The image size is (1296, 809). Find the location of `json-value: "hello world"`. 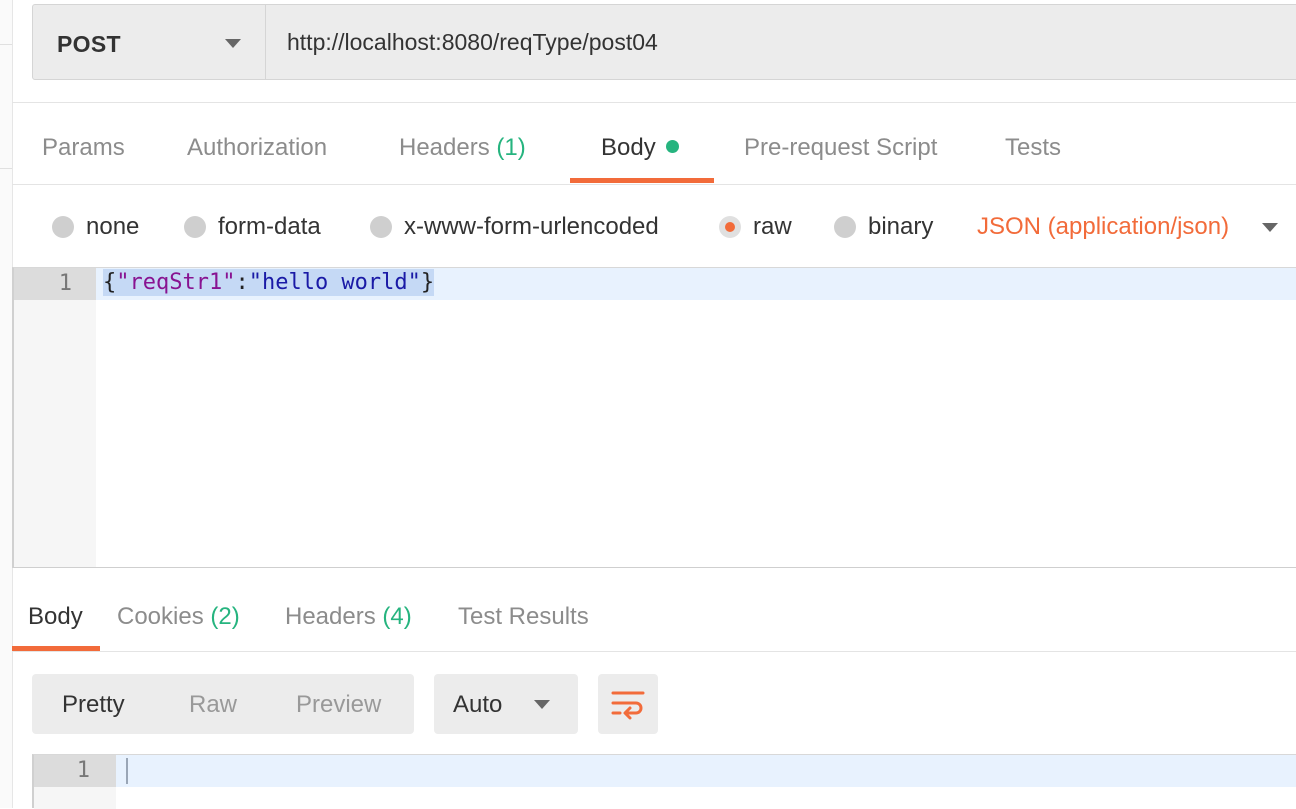

json-value: "hello world" is located at coordinates (334, 282).